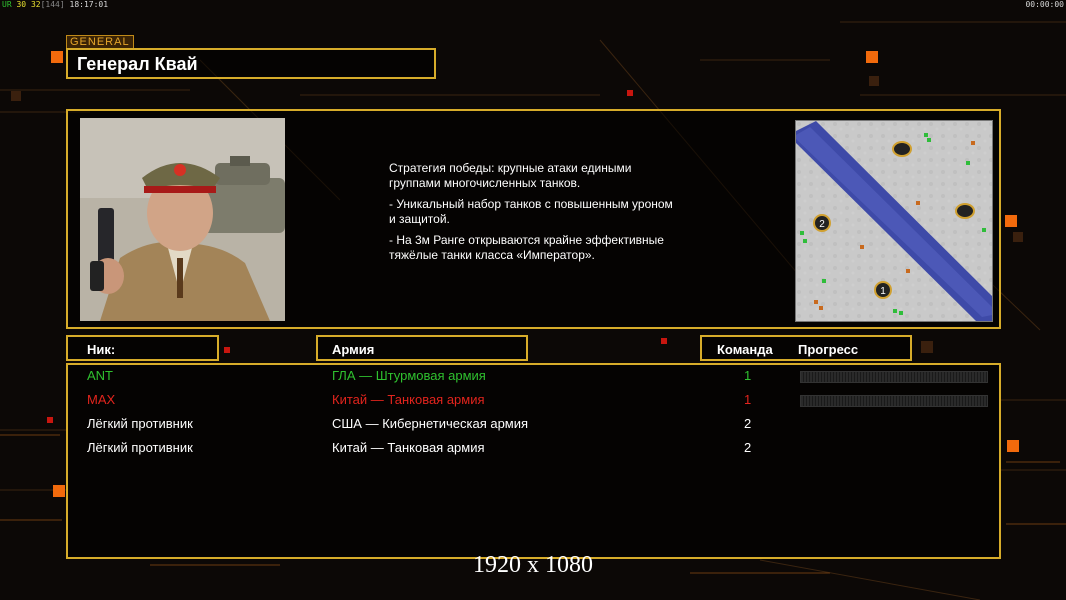  What do you see at coordinates (430, 423) in the screenshot?
I see `player-army: США — Кибернетическая армия` at bounding box center [430, 423].